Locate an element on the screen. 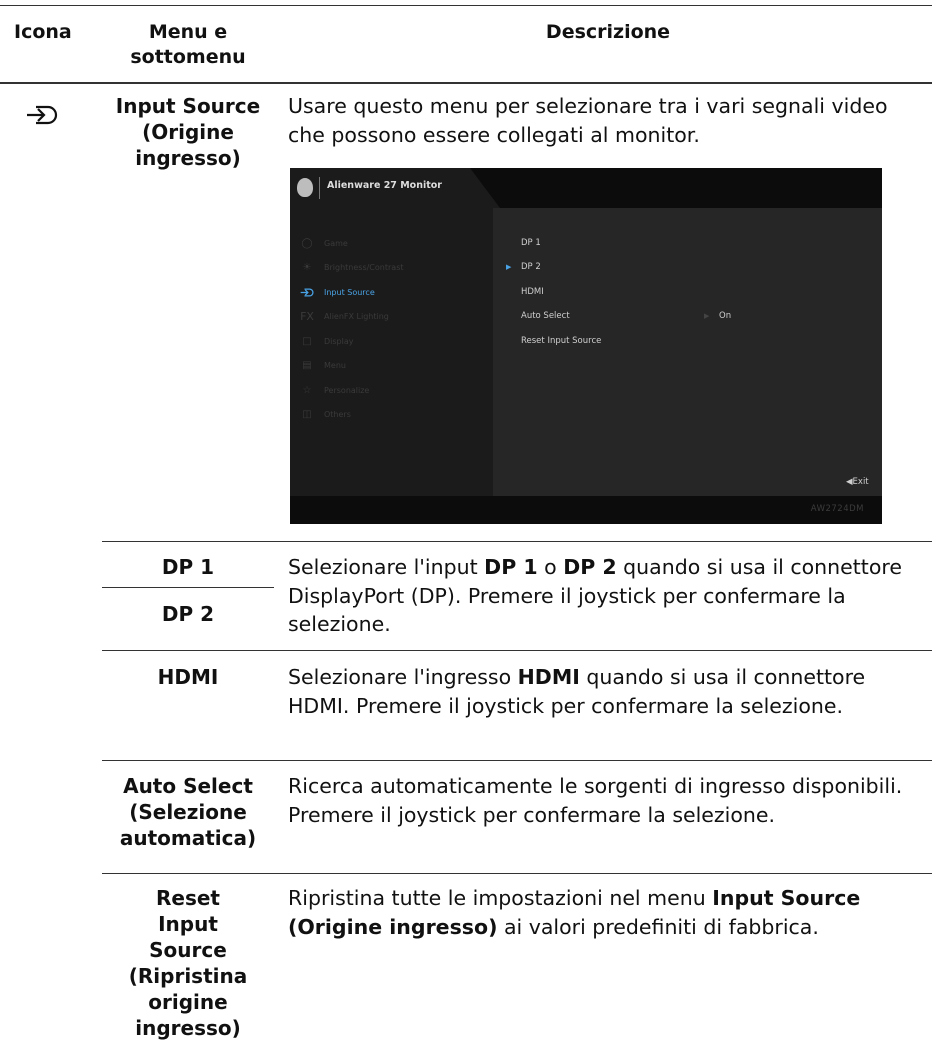 This screenshot has width=932, height=1041. osd-nav-label: Personalize is located at coordinates (347, 390).